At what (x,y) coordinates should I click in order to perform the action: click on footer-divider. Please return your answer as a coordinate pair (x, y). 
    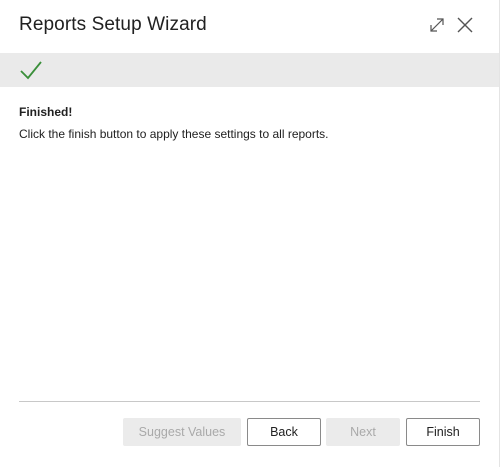
    Looking at the image, I should click on (249, 401).